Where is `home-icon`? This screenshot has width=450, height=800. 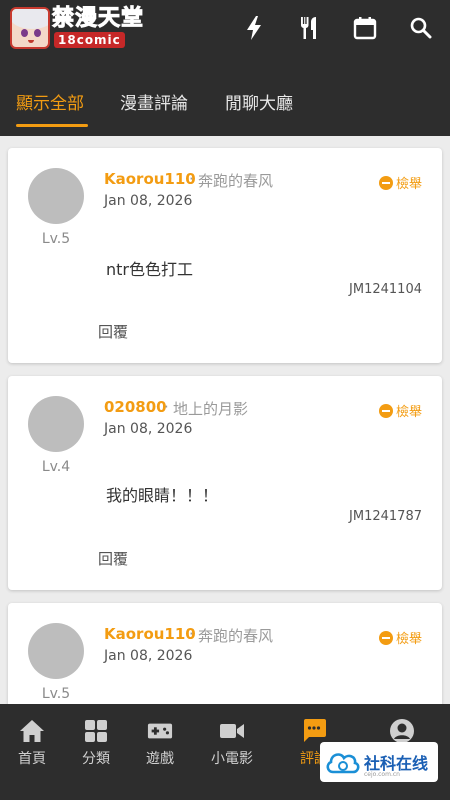
home-icon is located at coordinates (32, 731).